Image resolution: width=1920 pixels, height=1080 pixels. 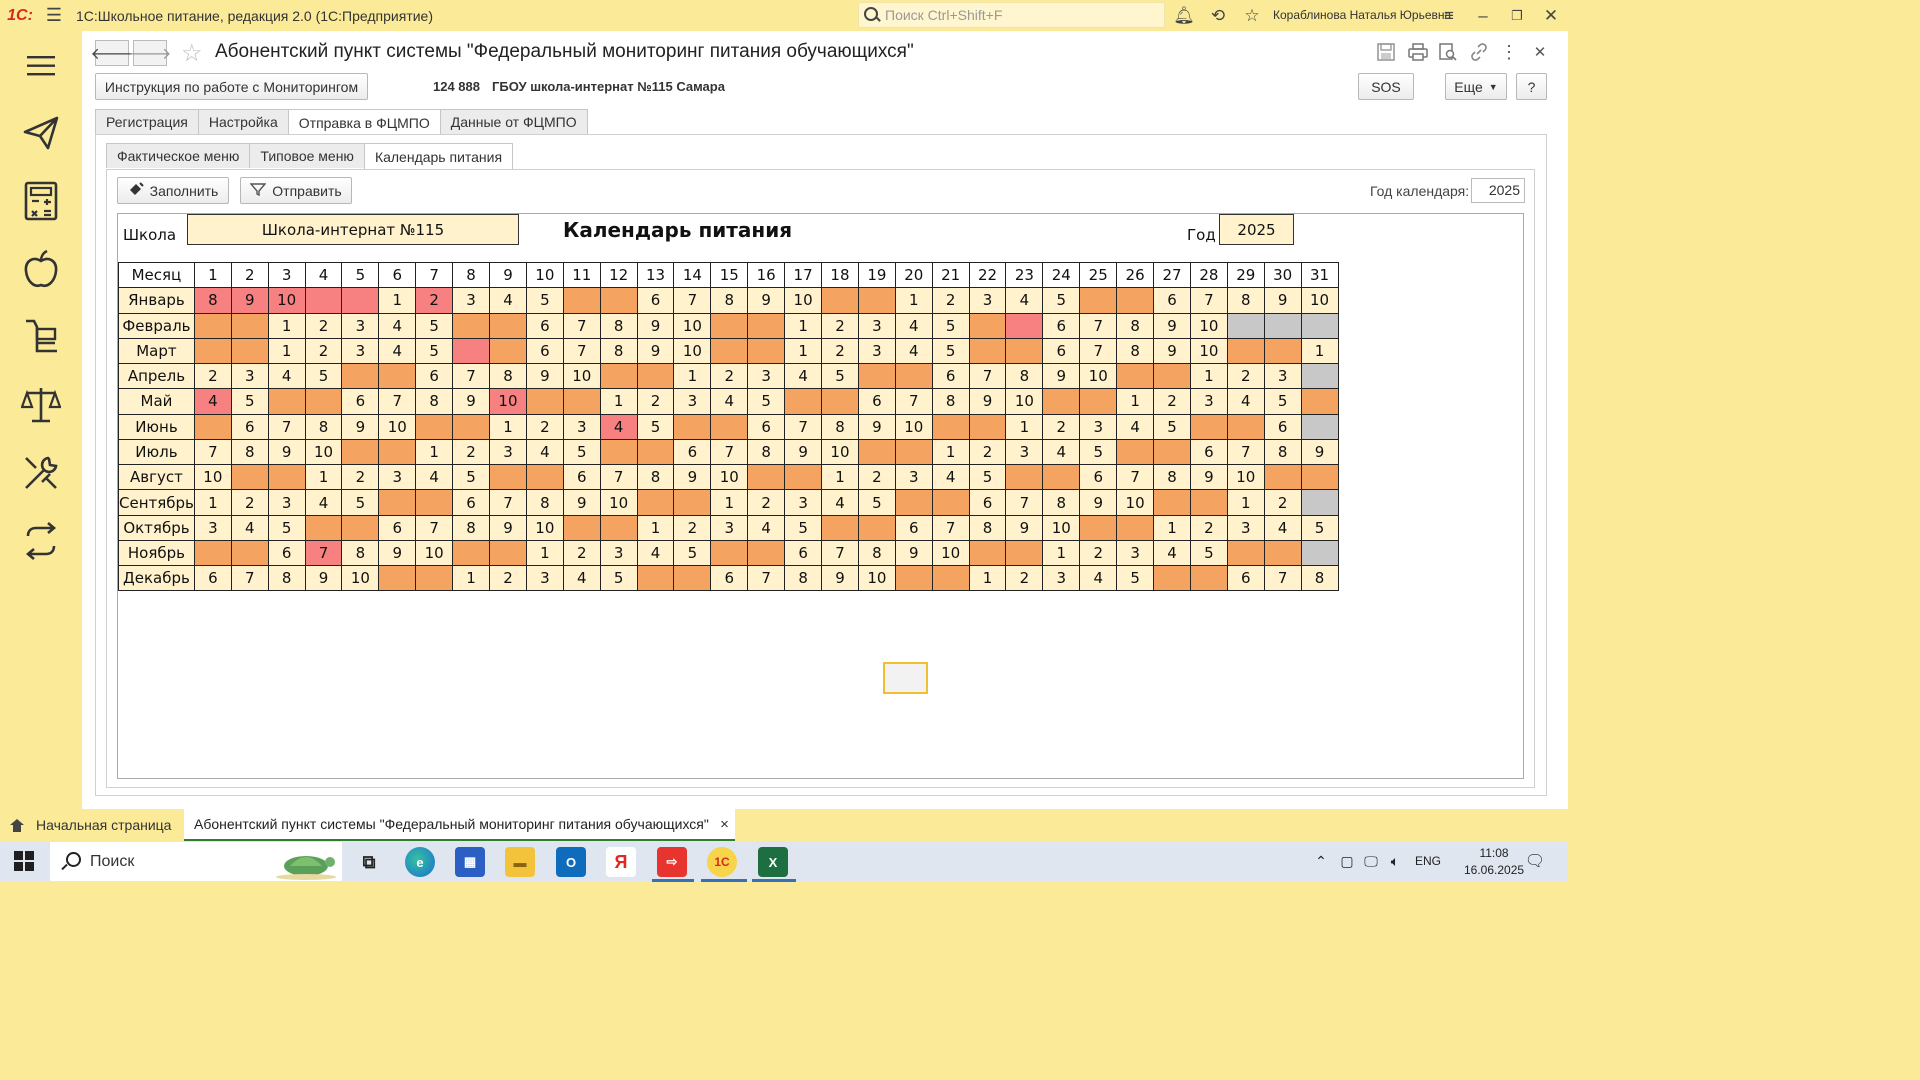 I want to click on tab-registration: Регистрация, so click(x=147, y=121).